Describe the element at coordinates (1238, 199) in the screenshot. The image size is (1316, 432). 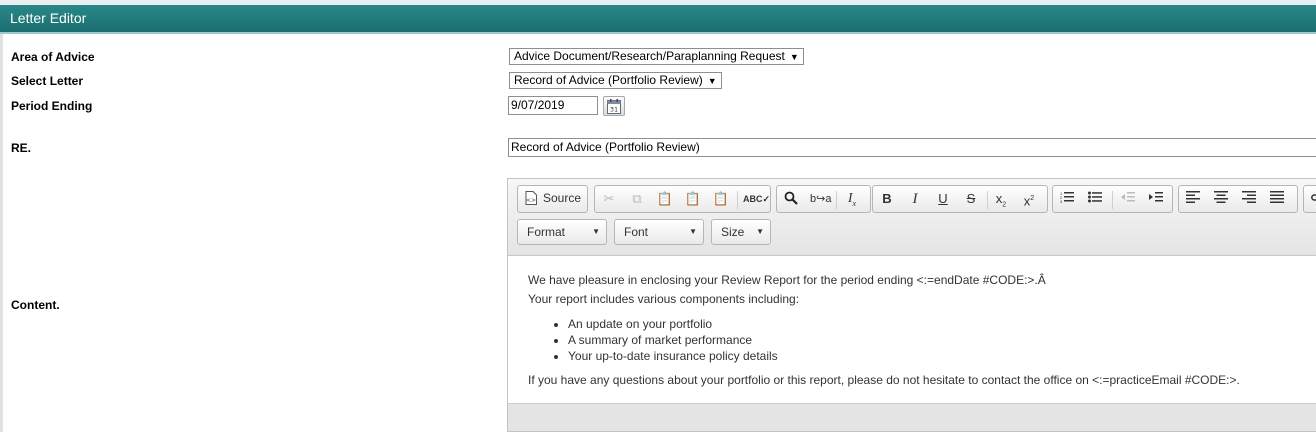
I see `align-group` at that location.